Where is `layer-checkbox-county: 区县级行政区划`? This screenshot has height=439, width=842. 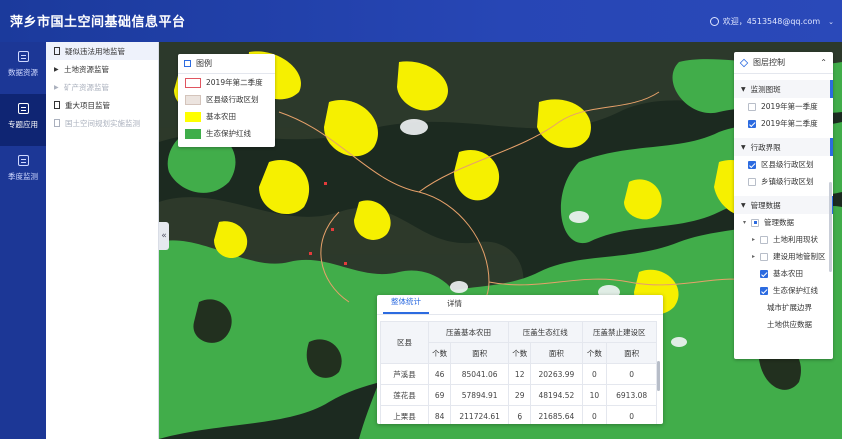 layer-checkbox-county: 区县级行政区划 is located at coordinates (783, 164).